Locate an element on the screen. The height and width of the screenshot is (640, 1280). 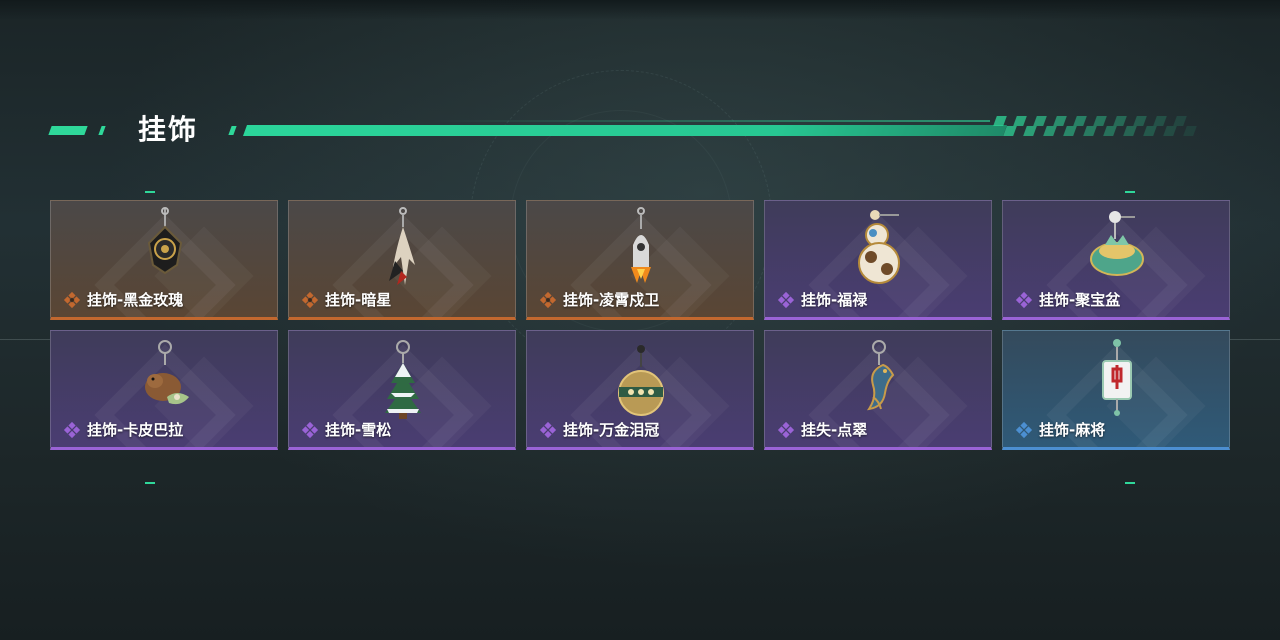
capybara-icon is located at coordinates (167, 372).